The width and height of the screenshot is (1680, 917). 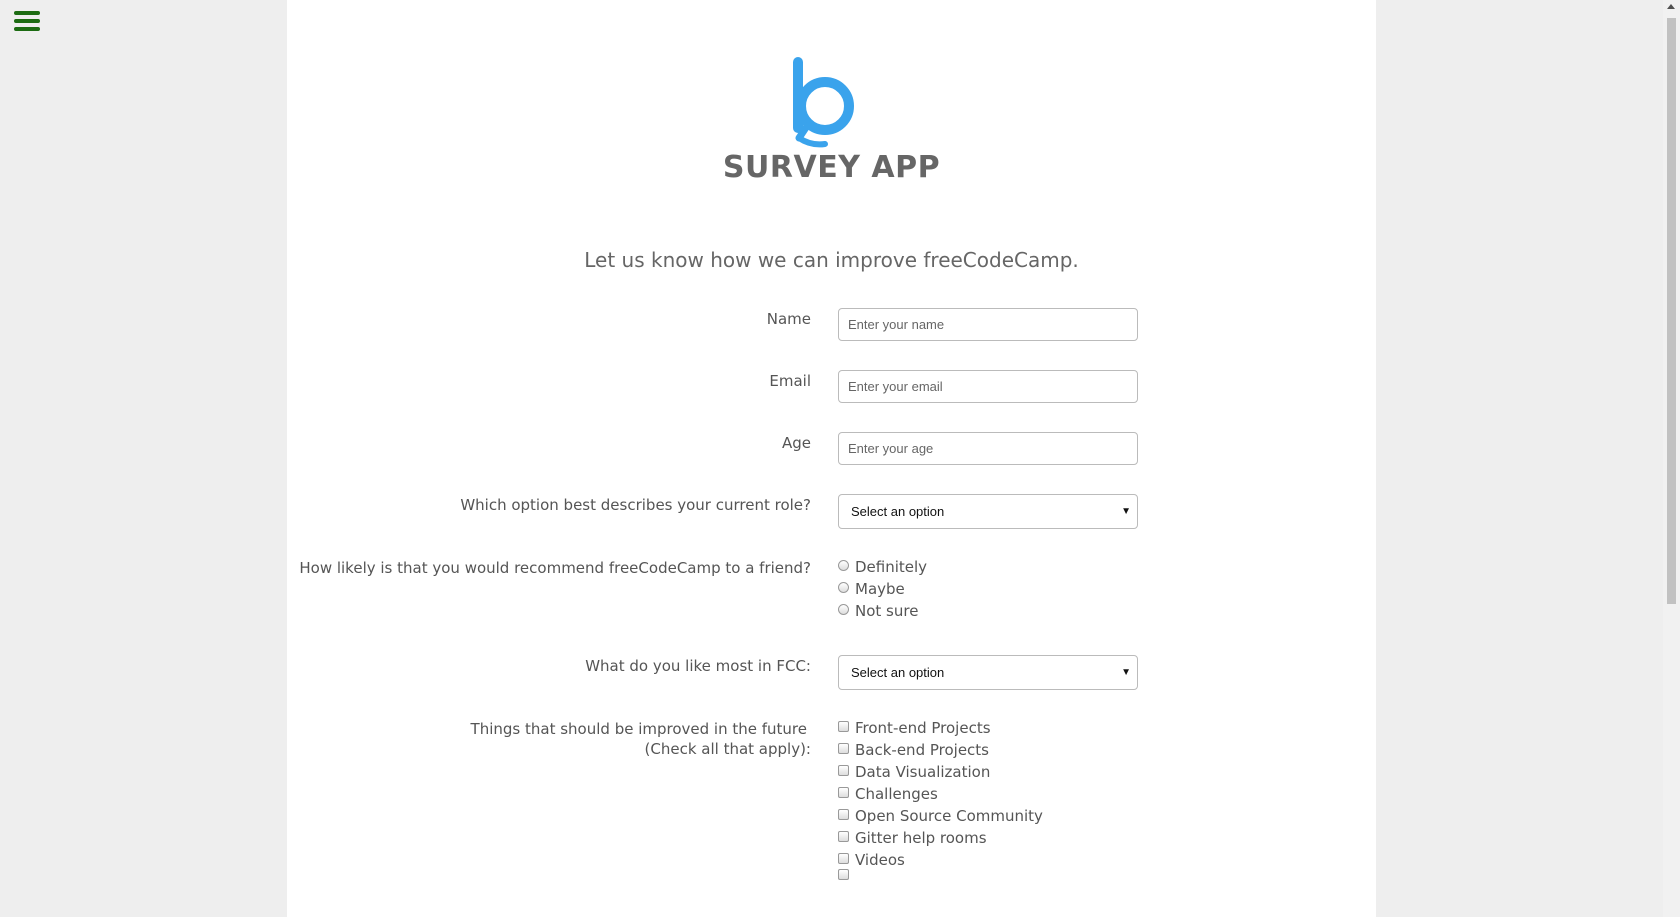 I want to click on improve-option: Back-end Projects, so click(x=913, y=750).